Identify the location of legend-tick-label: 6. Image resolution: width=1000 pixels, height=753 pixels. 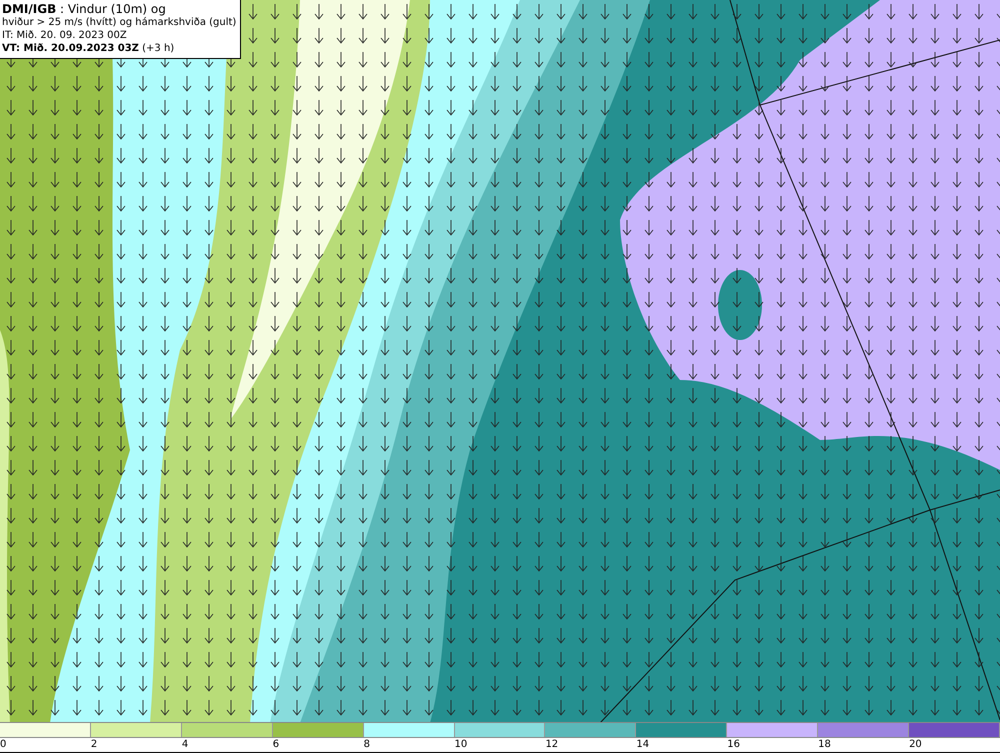
(276, 745).